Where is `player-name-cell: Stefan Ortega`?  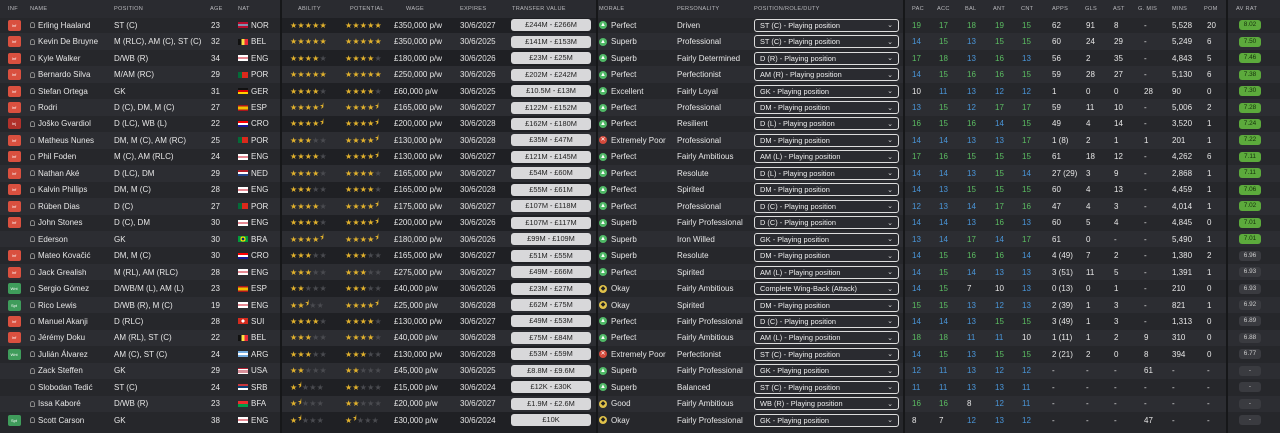 player-name-cell: Stefan Ortega is located at coordinates (70, 91).